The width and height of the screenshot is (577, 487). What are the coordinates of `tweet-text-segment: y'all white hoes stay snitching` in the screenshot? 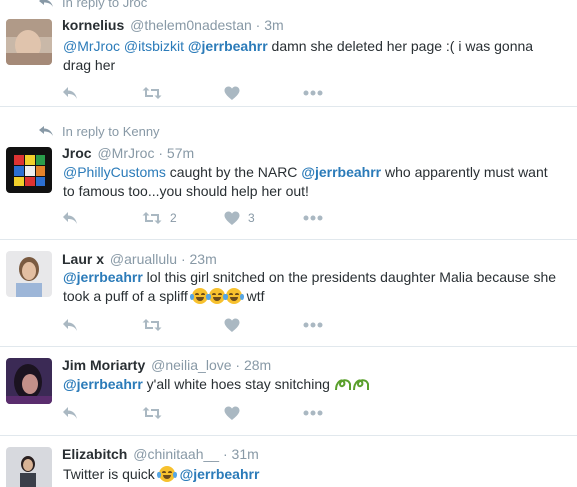 It's located at (238, 384).